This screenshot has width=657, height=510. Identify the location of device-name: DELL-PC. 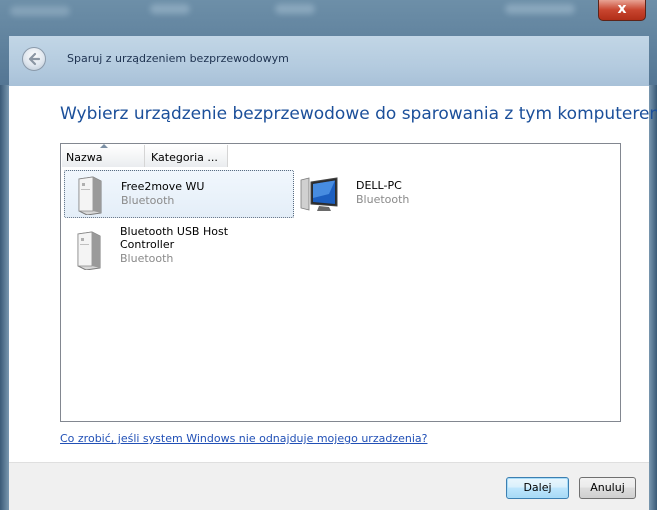
(379, 185).